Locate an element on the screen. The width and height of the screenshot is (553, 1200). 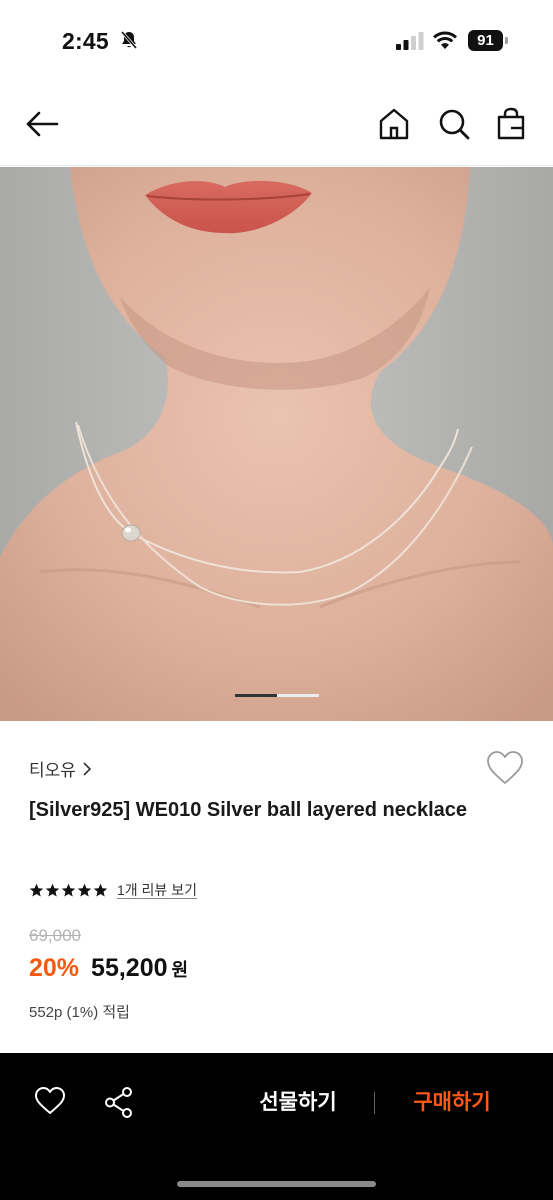
reward-points: 552p (1%) 적립 is located at coordinates (79, 1012).